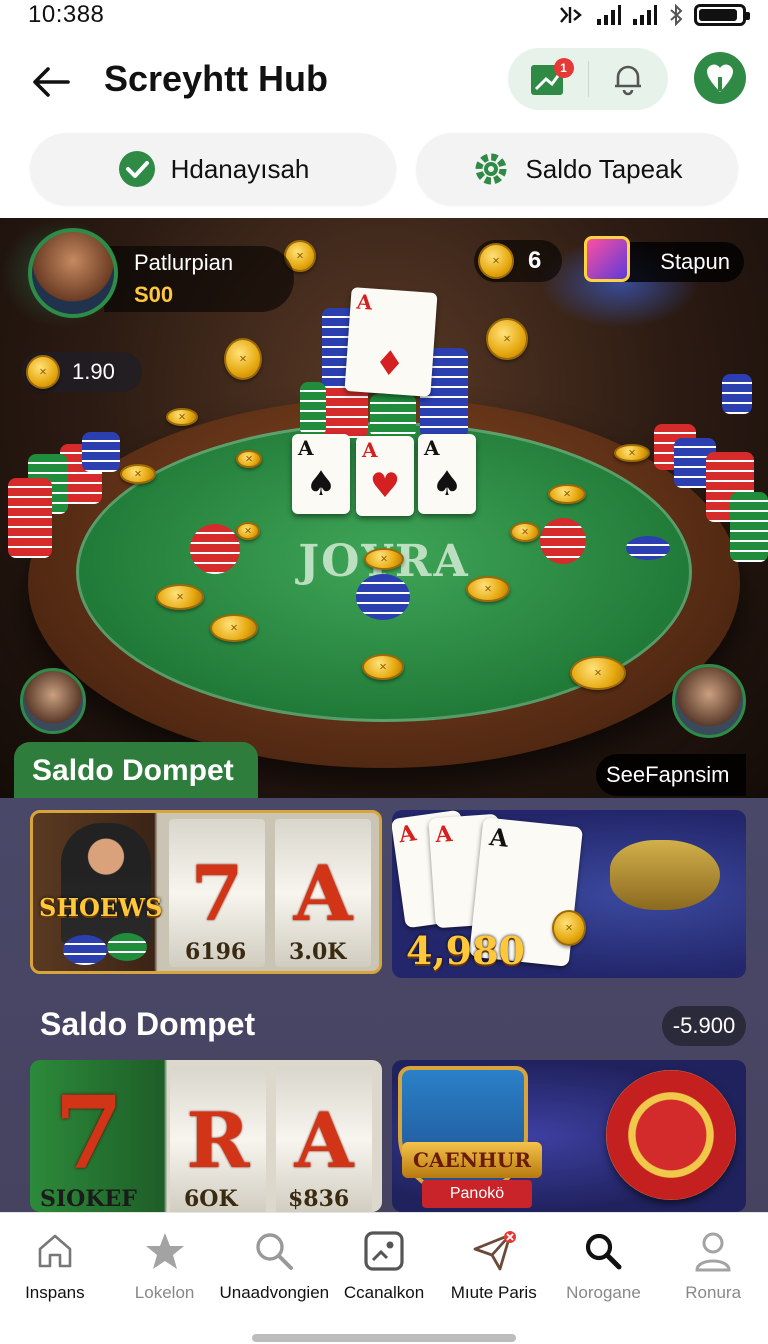 Image resolution: width=768 pixels, height=1344 pixels. I want to click on game-card-crest: CAENHUR Panokö, so click(569, 1136).